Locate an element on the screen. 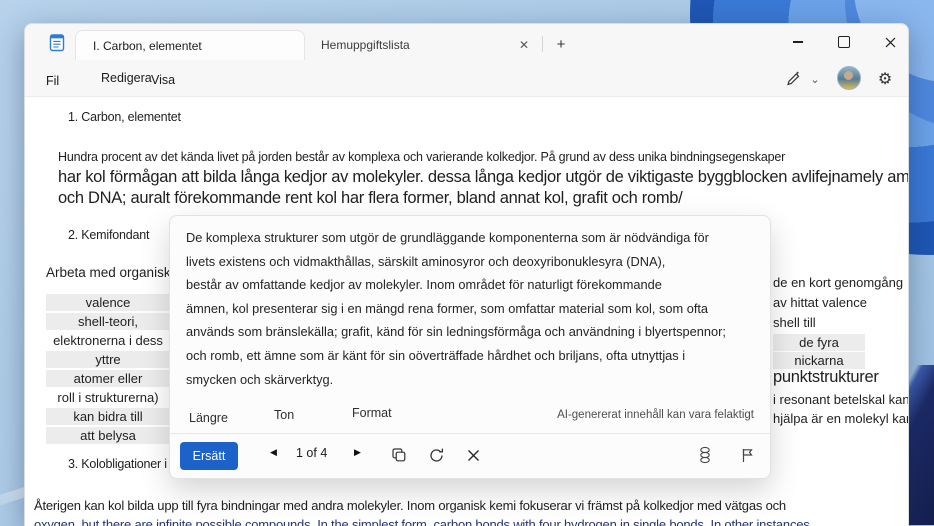 The height and width of the screenshot is (526, 934). tab-label: Hemuppgiftslista is located at coordinates (365, 45).